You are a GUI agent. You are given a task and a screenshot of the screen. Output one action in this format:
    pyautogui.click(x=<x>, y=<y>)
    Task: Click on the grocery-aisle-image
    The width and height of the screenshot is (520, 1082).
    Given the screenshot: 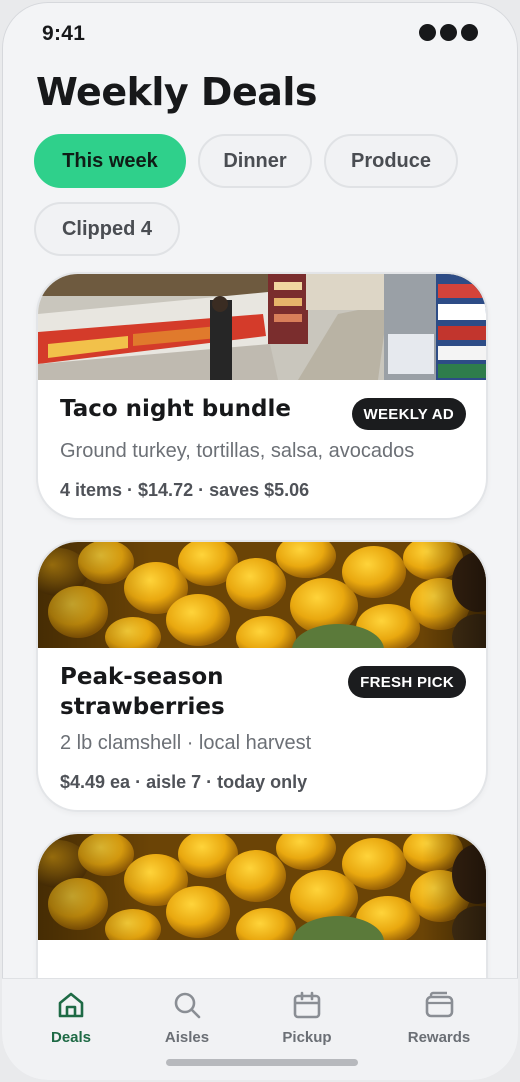 What is the action you would take?
    pyautogui.click(x=262, y=327)
    